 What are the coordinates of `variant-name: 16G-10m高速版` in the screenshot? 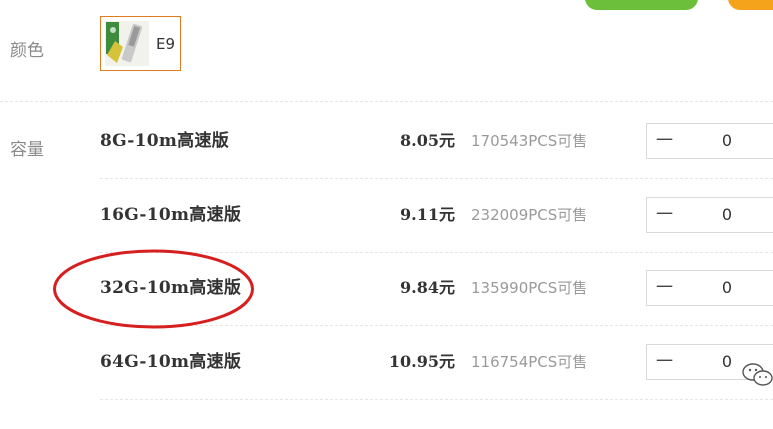 It's located at (171, 215).